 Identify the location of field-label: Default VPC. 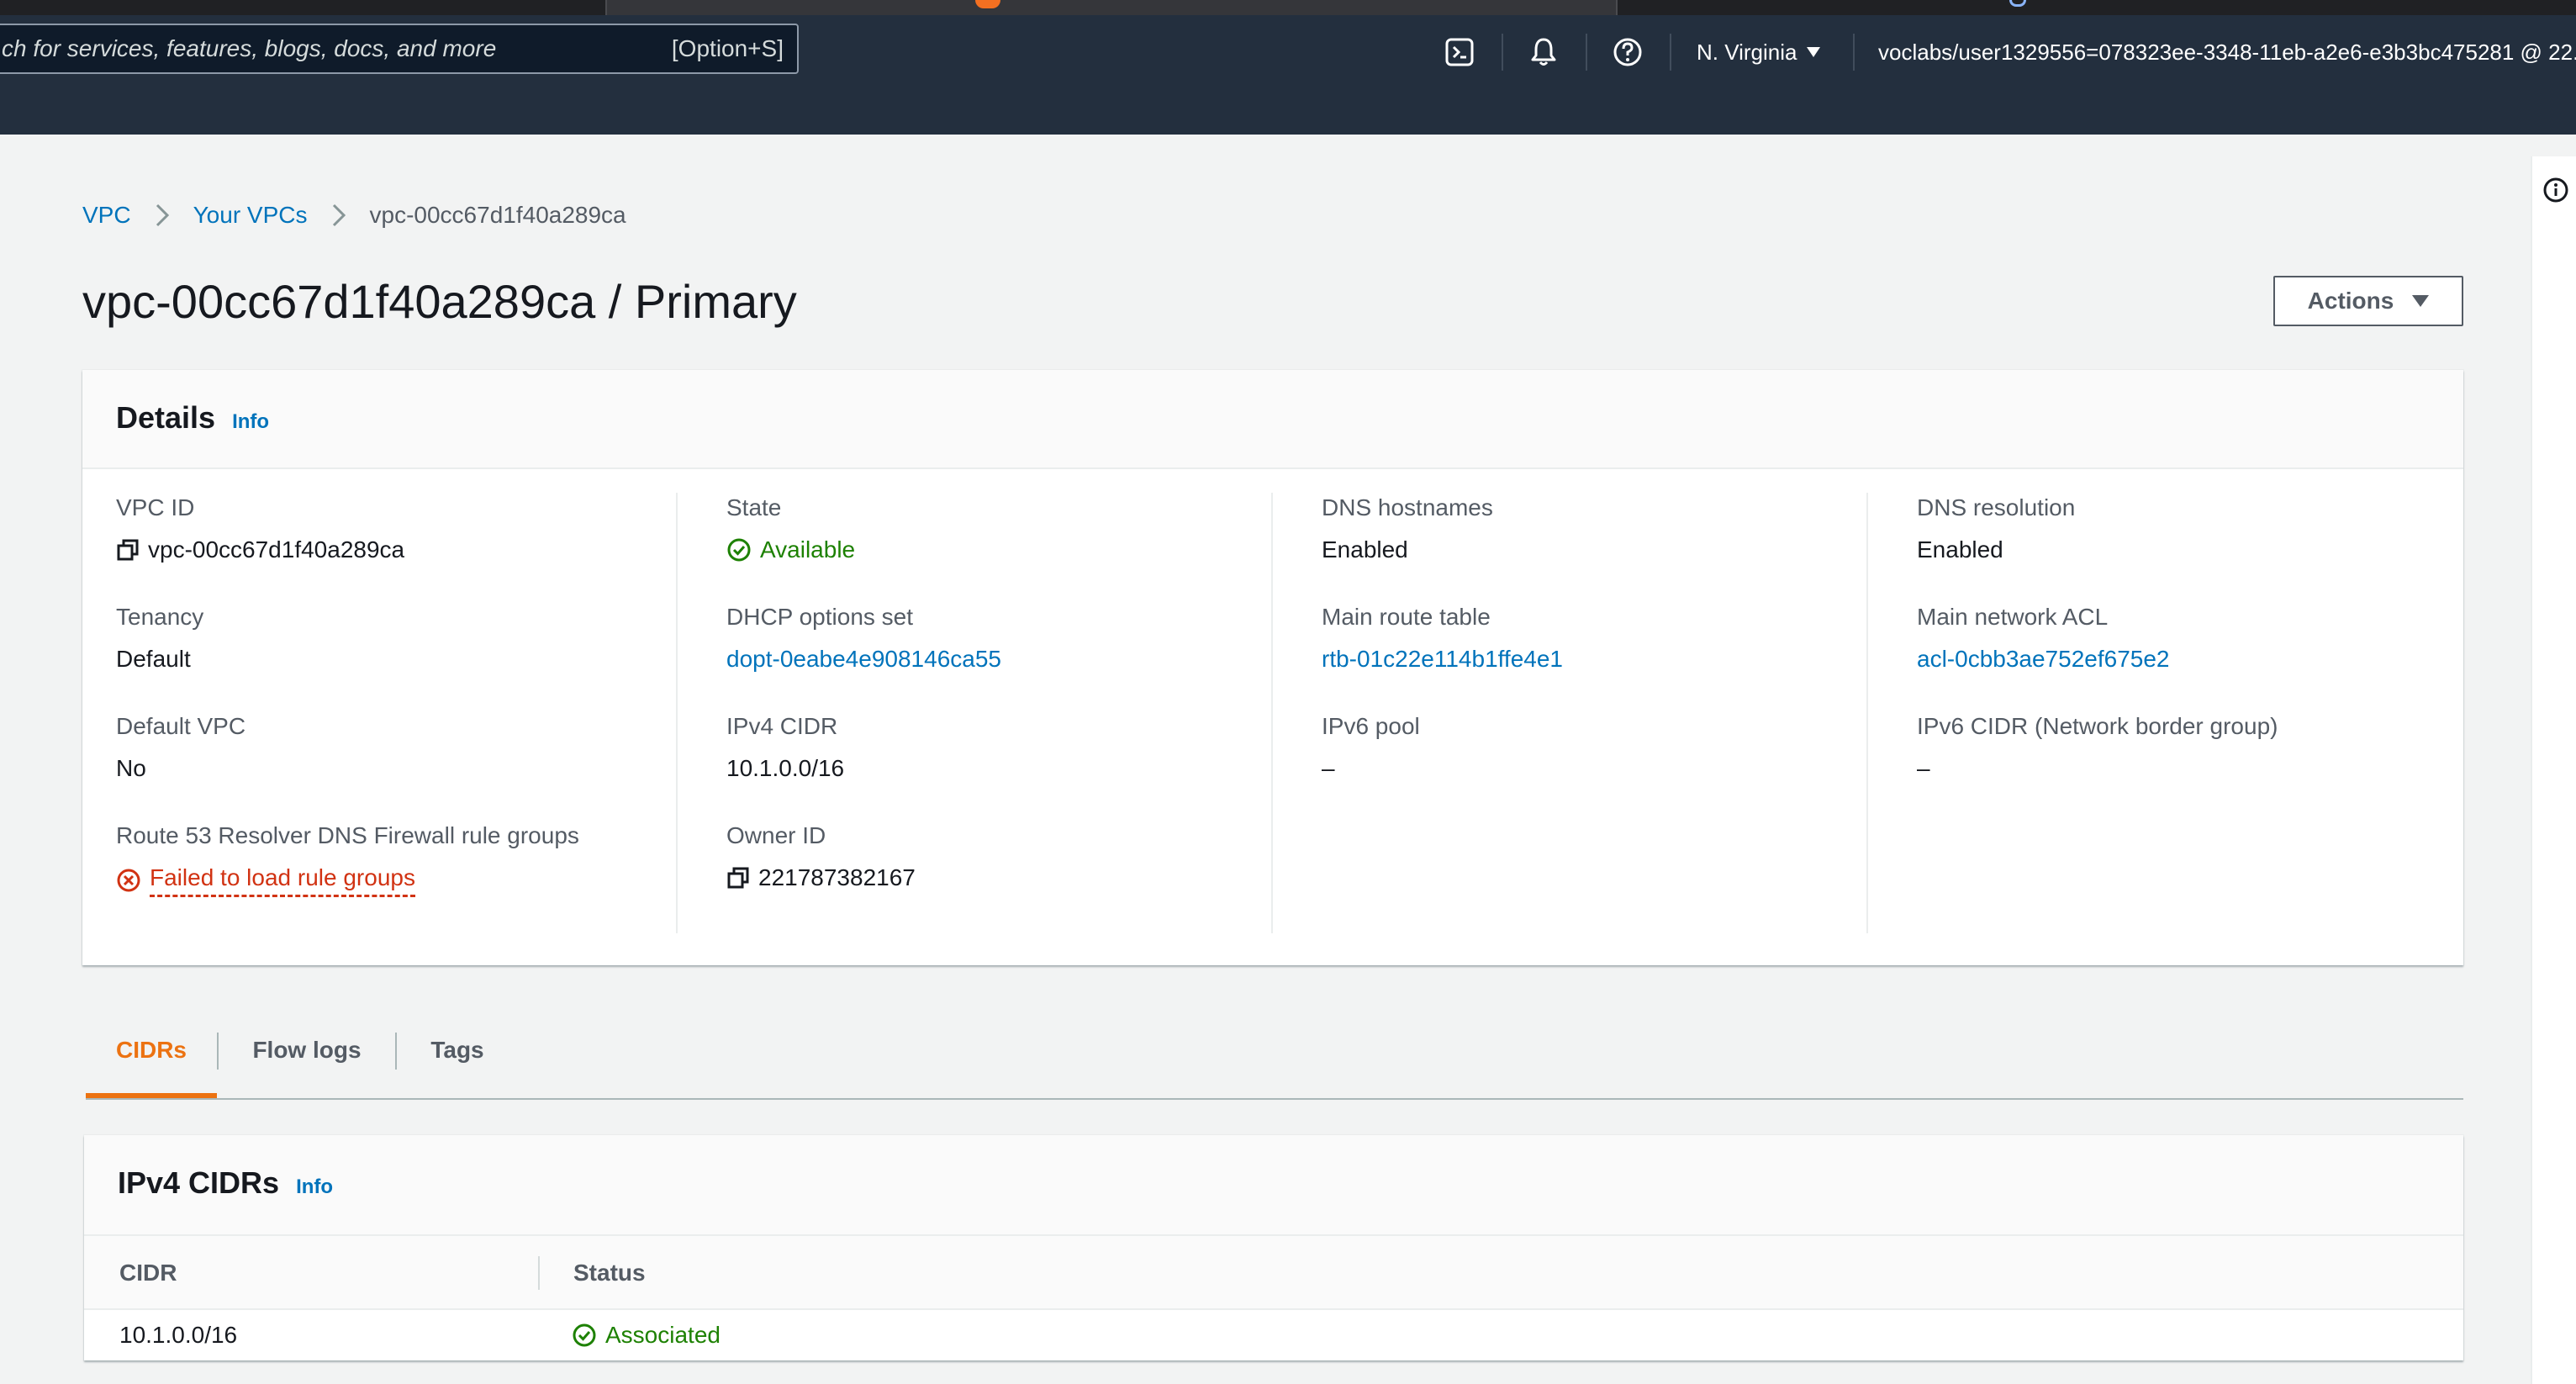
(181, 726).